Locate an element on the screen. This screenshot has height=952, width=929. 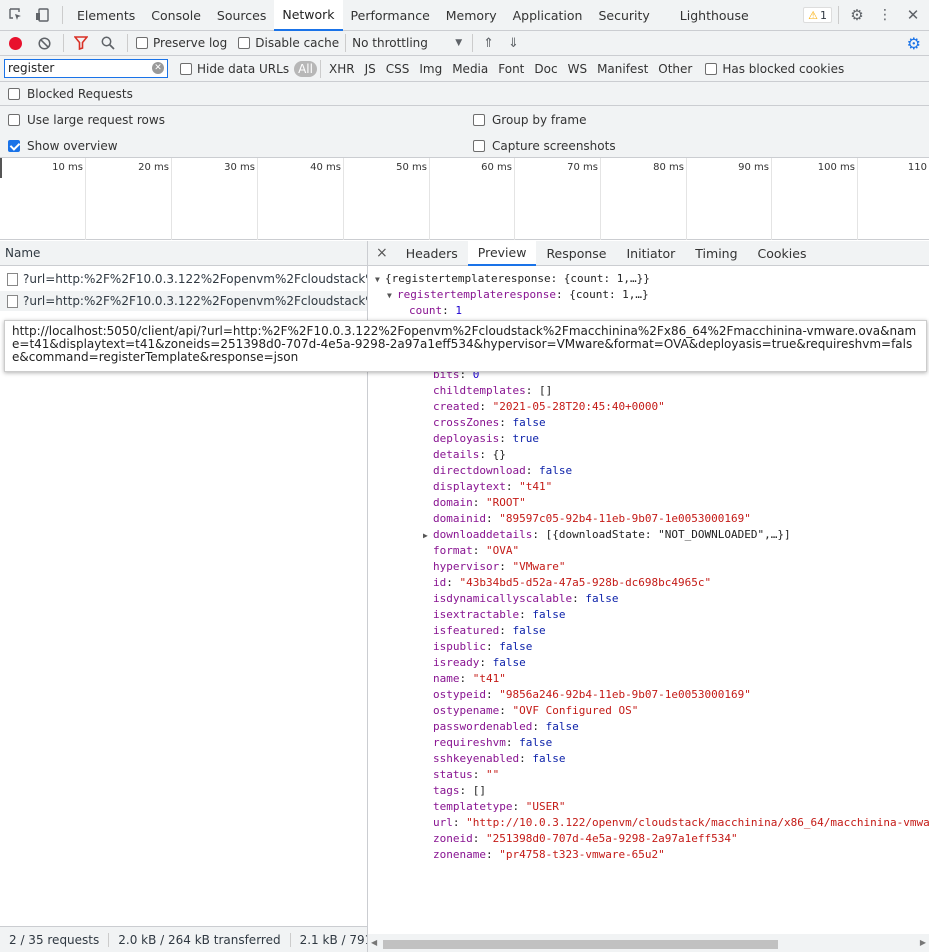
tab-initiator: Initiator is located at coordinates (650, 253).